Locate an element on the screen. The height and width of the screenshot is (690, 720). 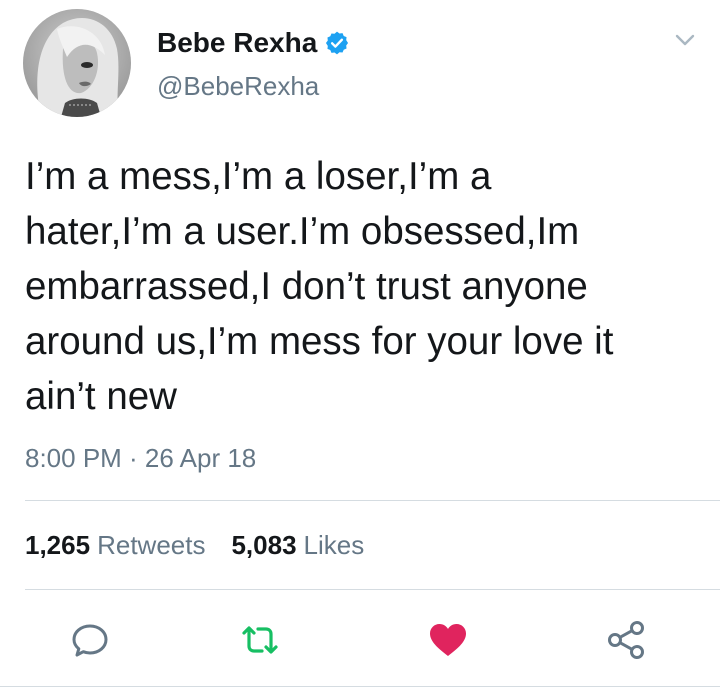
likes-stat: 5,083 Likes is located at coordinates (297, 545).